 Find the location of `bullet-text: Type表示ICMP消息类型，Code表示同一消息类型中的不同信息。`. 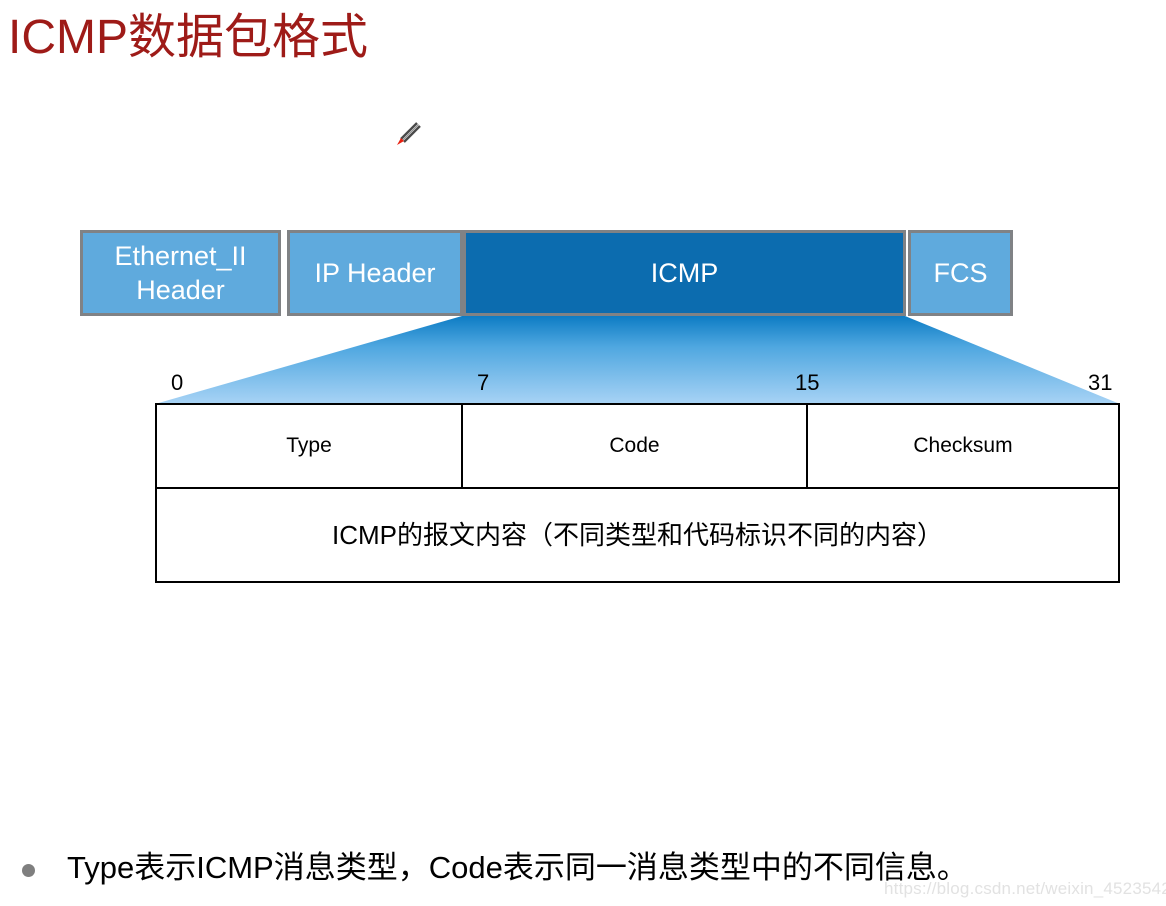

bullet-text: Type表示ICMP消息类型，Code表示同一消息类型中的不同信息。 is located at coordinates (517, 867).